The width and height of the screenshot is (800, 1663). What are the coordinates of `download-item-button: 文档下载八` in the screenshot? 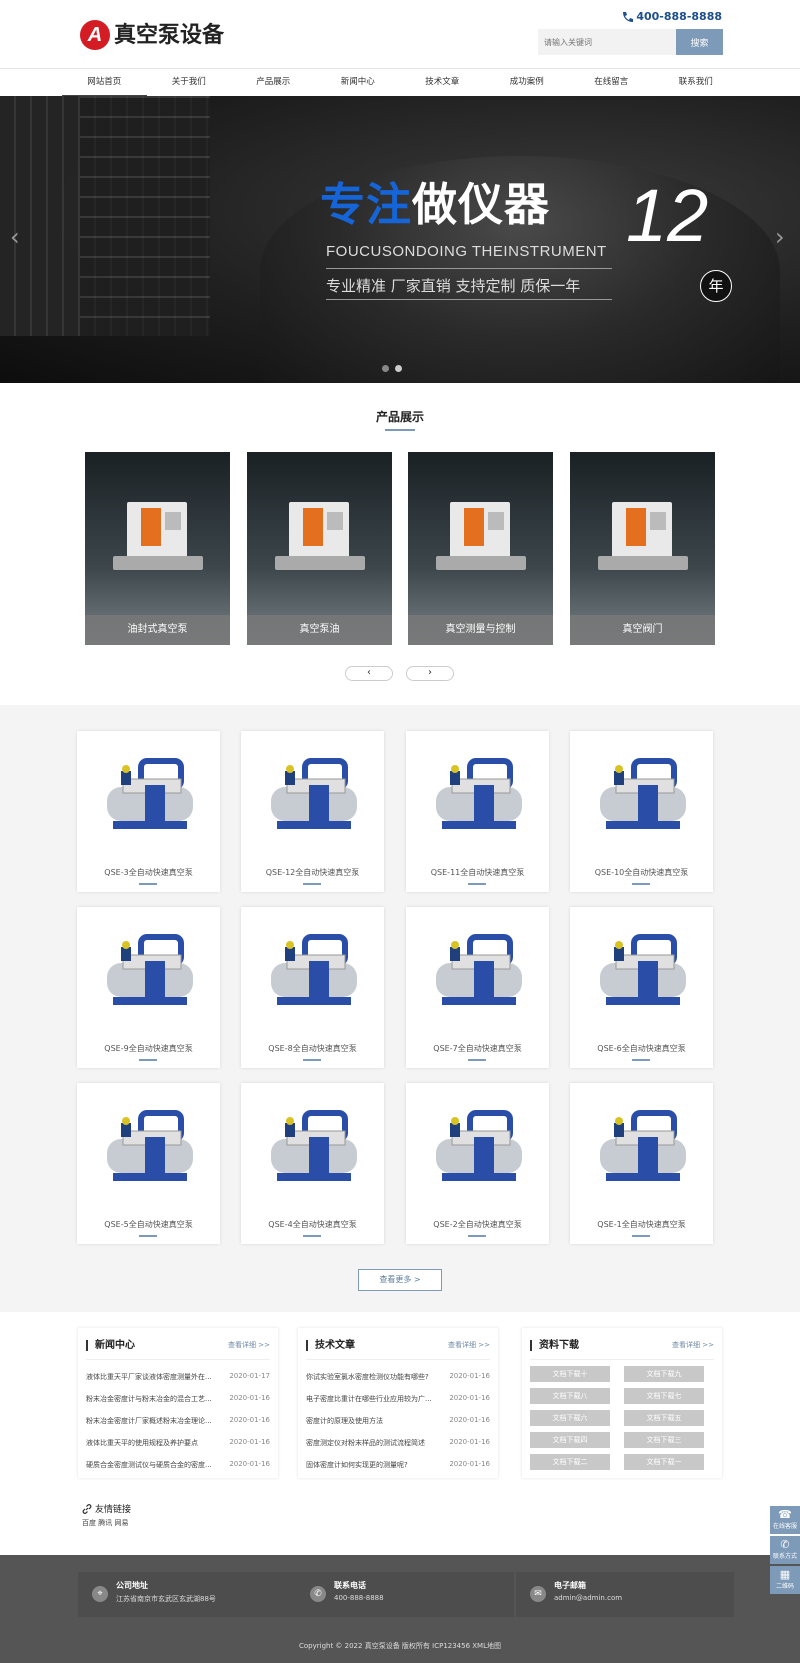 It's located at (570, 1396).